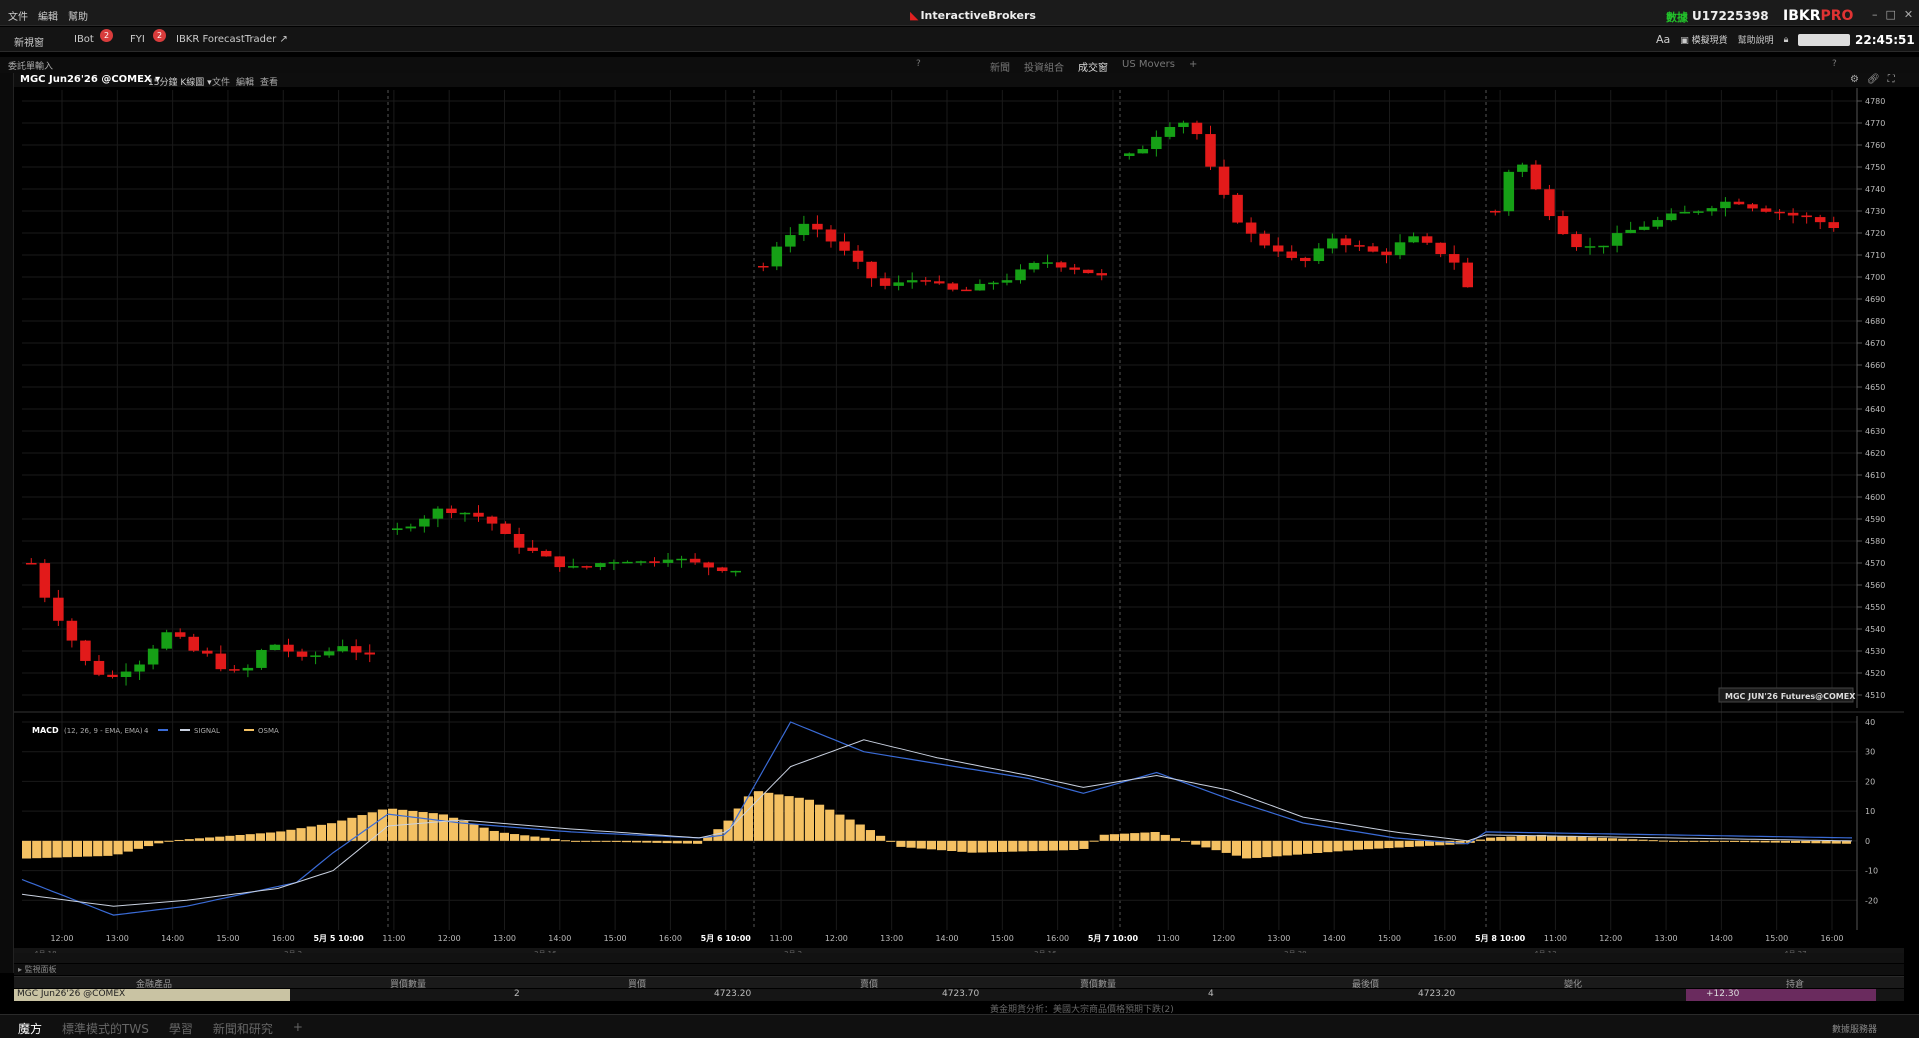 The image size is (1919, 1038). I want to click on row-ask: 4723.70, so click(960, 994).